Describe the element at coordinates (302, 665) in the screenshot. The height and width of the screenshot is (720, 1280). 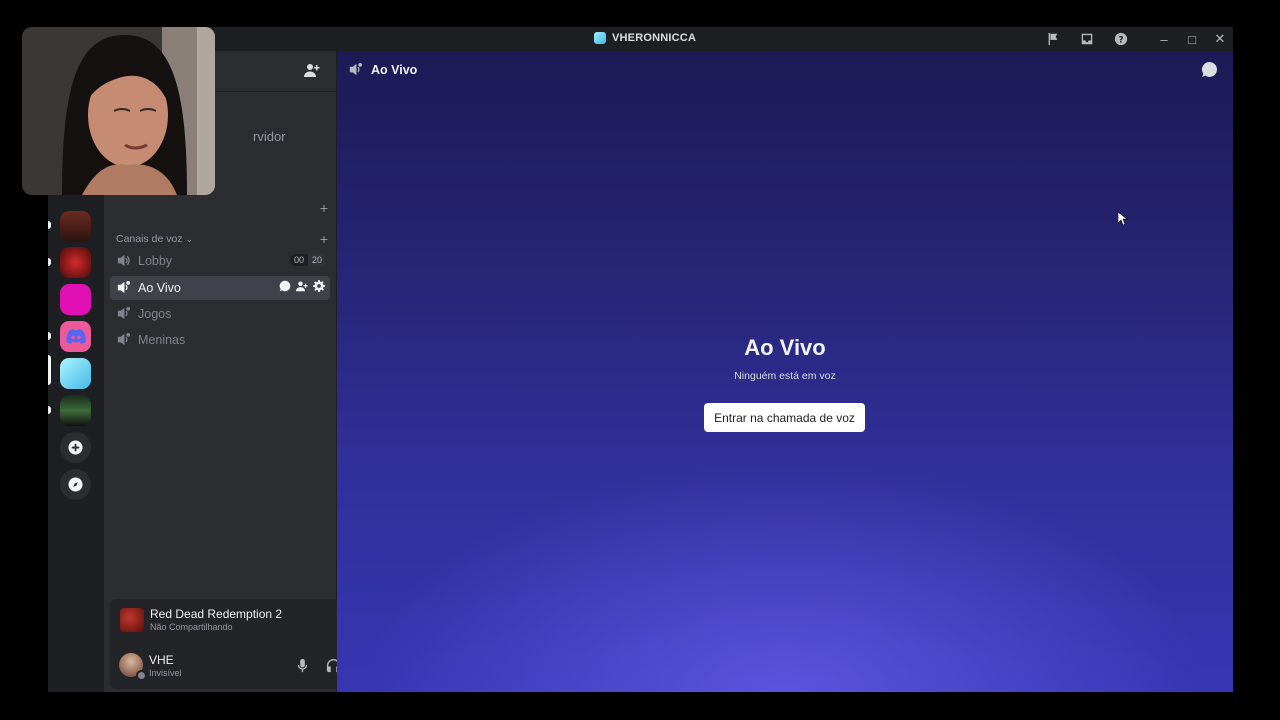
I see `microphone-icon` at that location.